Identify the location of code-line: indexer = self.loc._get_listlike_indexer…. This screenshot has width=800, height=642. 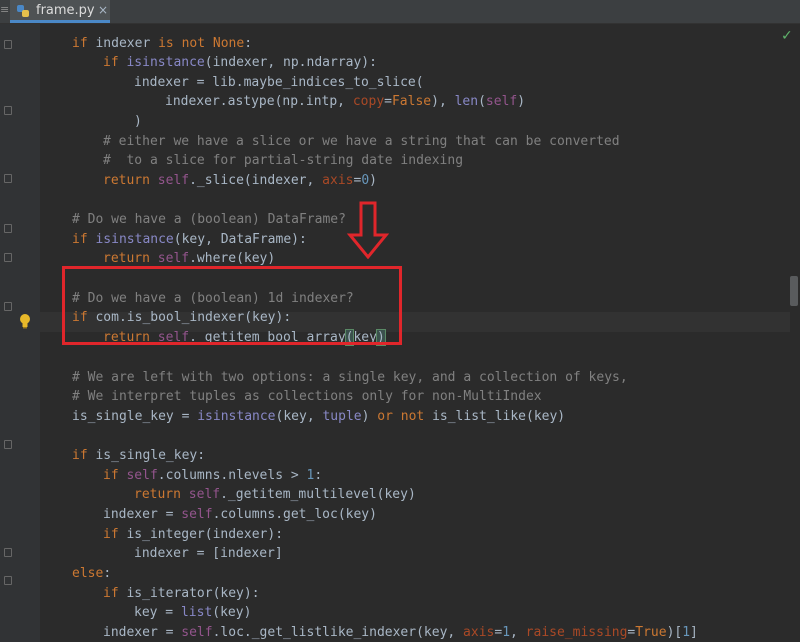
(400, 632).